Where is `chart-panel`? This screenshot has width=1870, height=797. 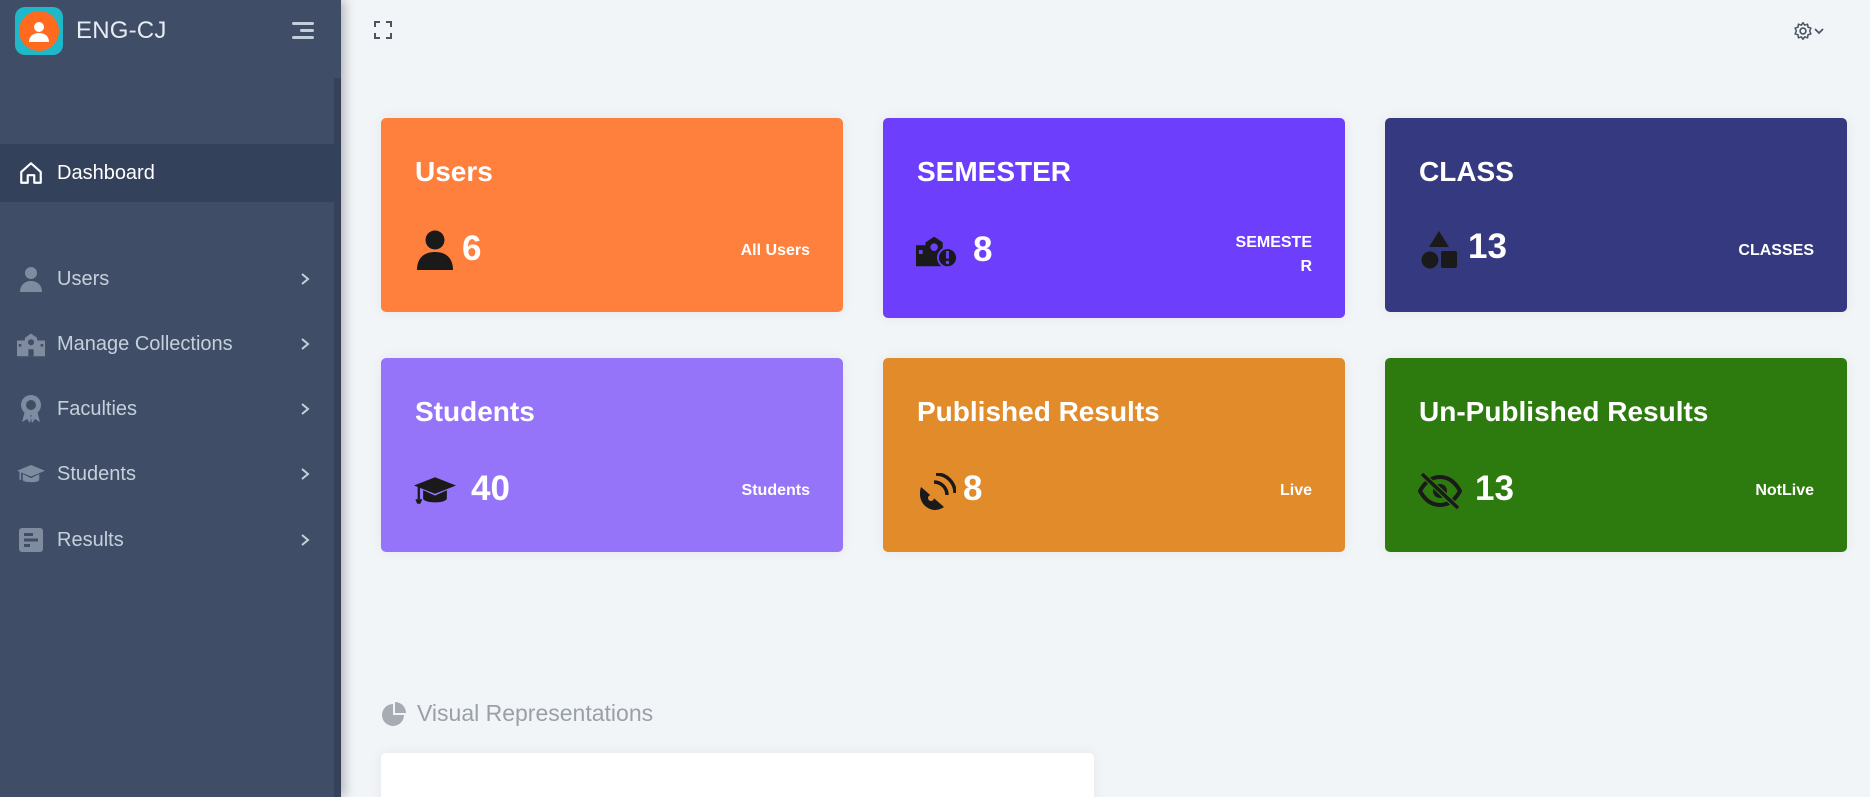 chart-panel is located at coordinates (737, 775).